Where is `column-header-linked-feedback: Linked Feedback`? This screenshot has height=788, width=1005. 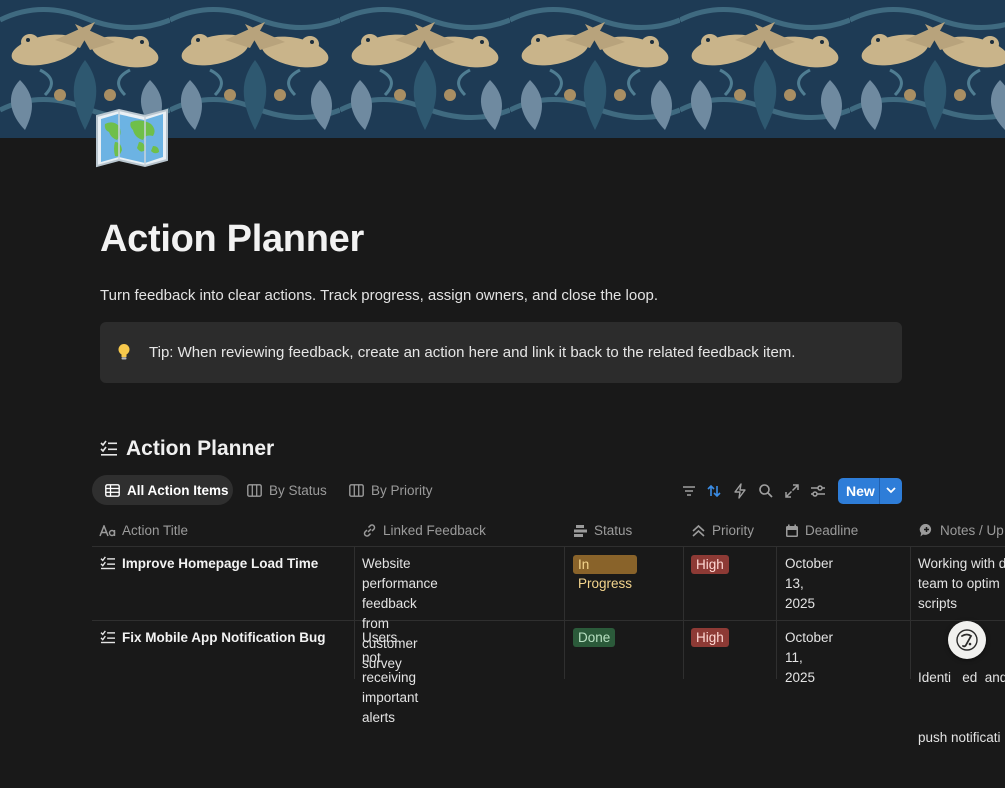 column-header-linked-feedback: Linked Feedback is located at coordinates (424, 530).